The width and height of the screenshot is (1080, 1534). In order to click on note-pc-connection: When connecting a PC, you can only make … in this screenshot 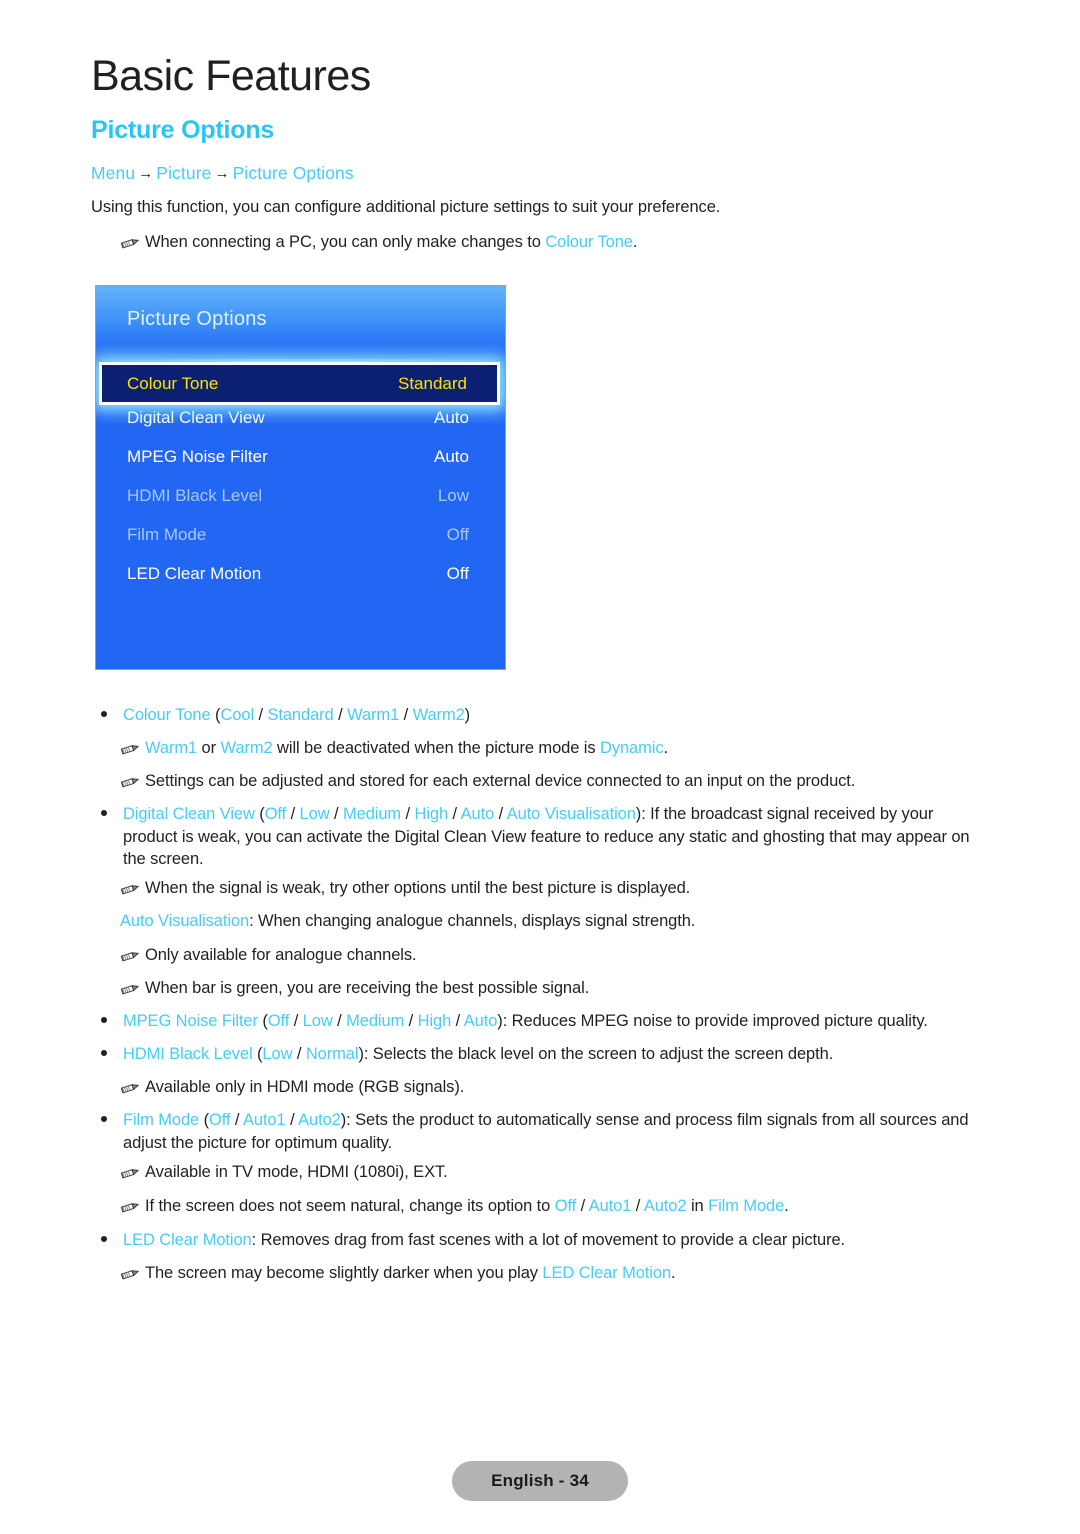, I will do `click(378, 243)`.